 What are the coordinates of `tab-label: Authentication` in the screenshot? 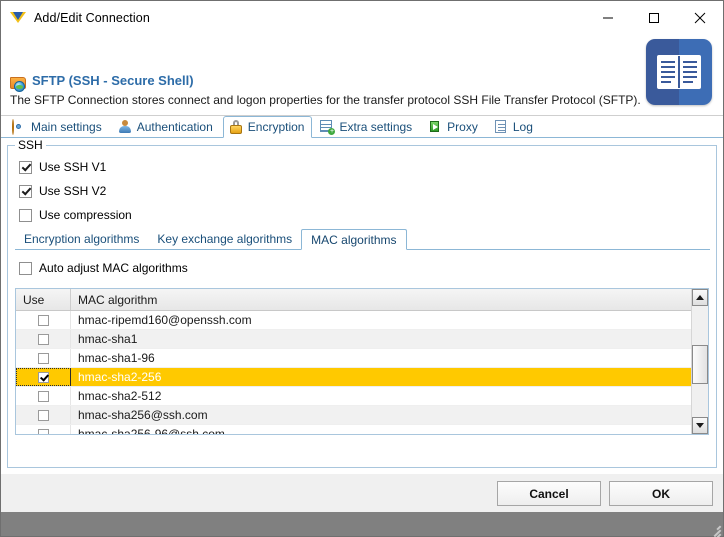 It's located at (174, 127).